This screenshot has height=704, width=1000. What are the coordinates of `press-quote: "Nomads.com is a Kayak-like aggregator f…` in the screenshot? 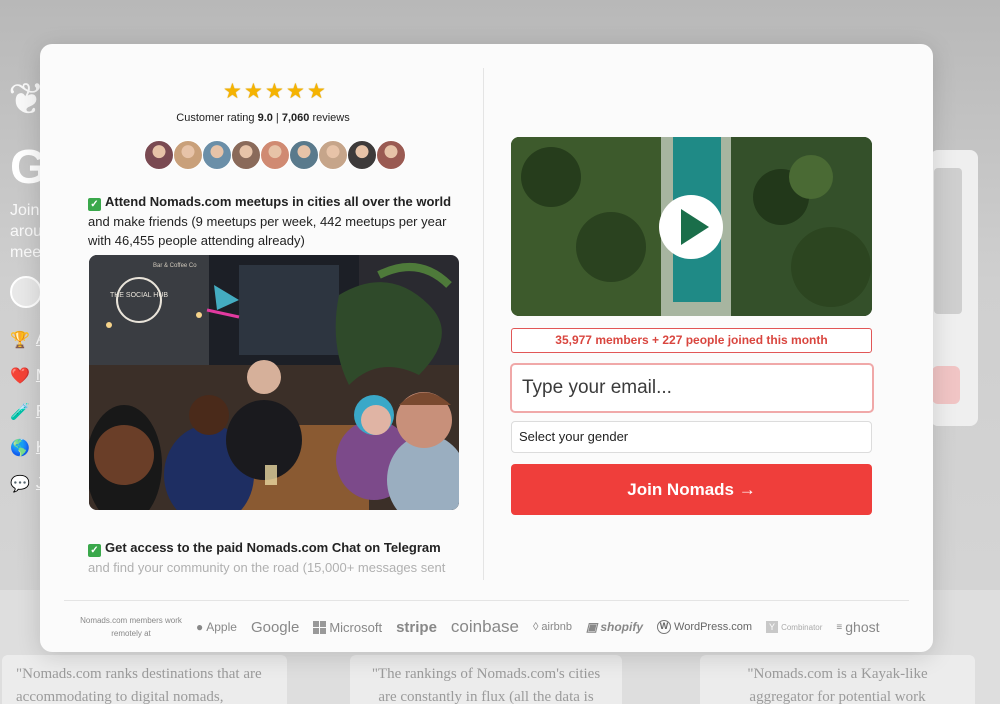 It's located at (837, 679).